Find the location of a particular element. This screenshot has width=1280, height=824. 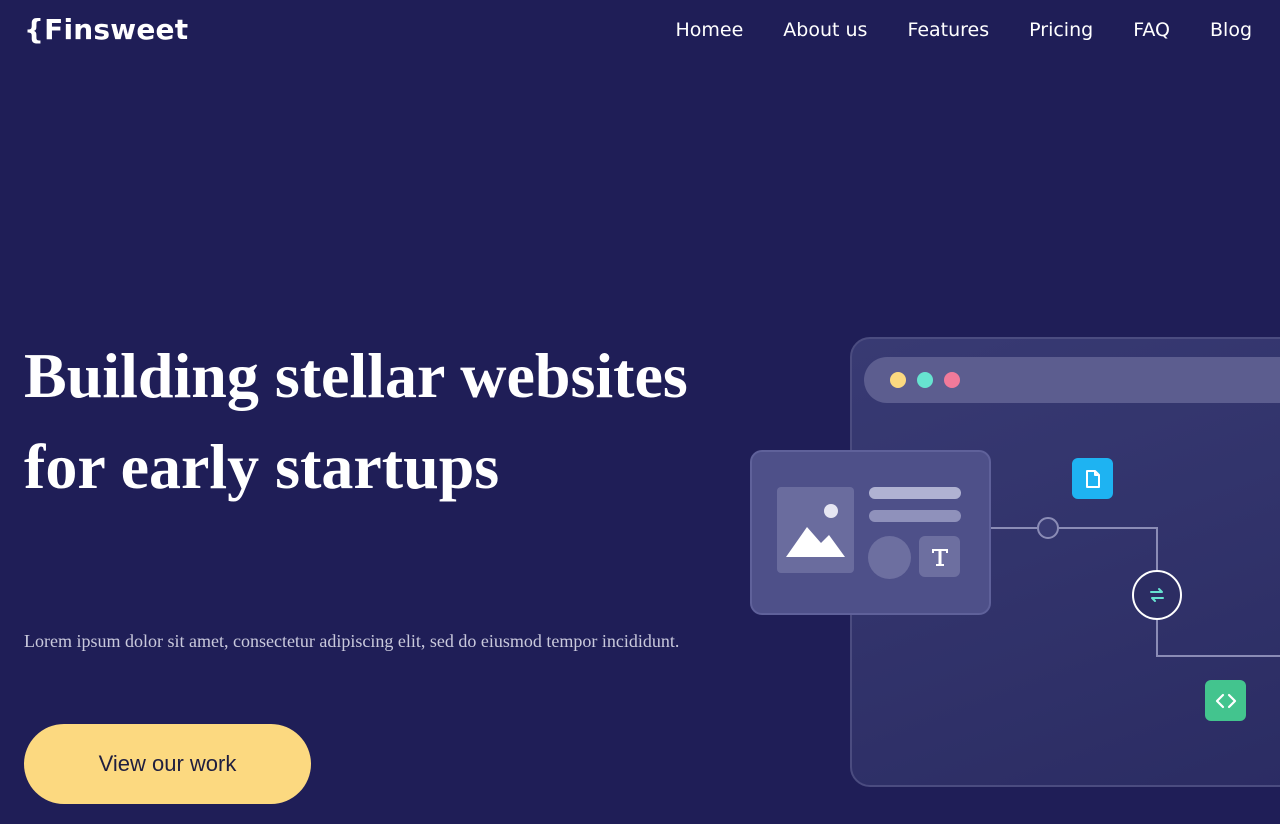

nav-link-pricing: Pricing is located at coordinates (1061, 30).